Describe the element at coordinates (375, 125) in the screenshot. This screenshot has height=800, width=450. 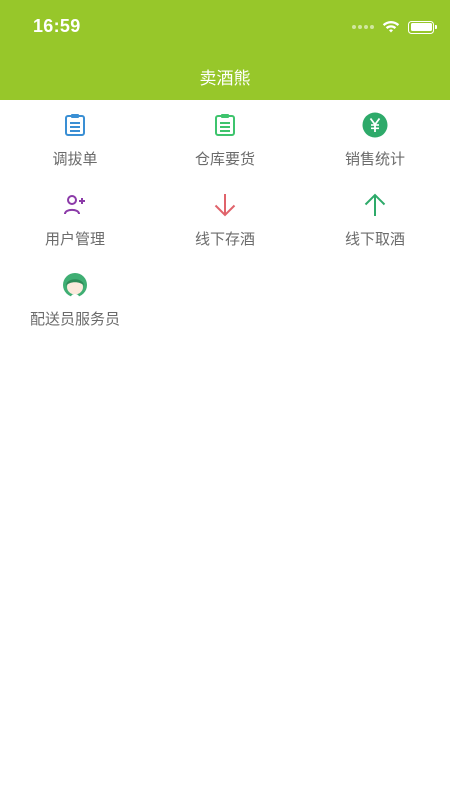
I see `yen-circle-icon` at that location.